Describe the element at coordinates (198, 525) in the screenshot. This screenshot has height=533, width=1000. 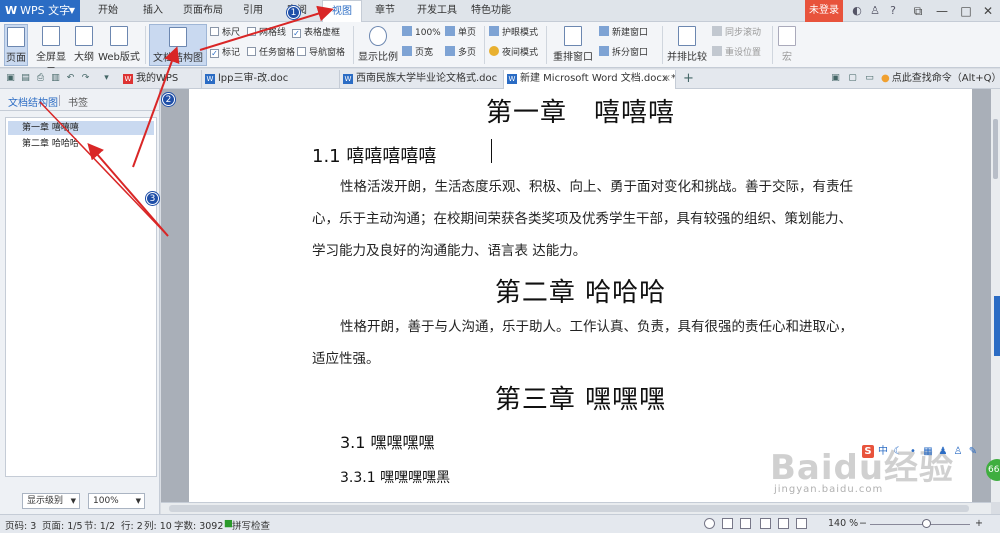
I see `status-words: 字数: 3092` at that location.